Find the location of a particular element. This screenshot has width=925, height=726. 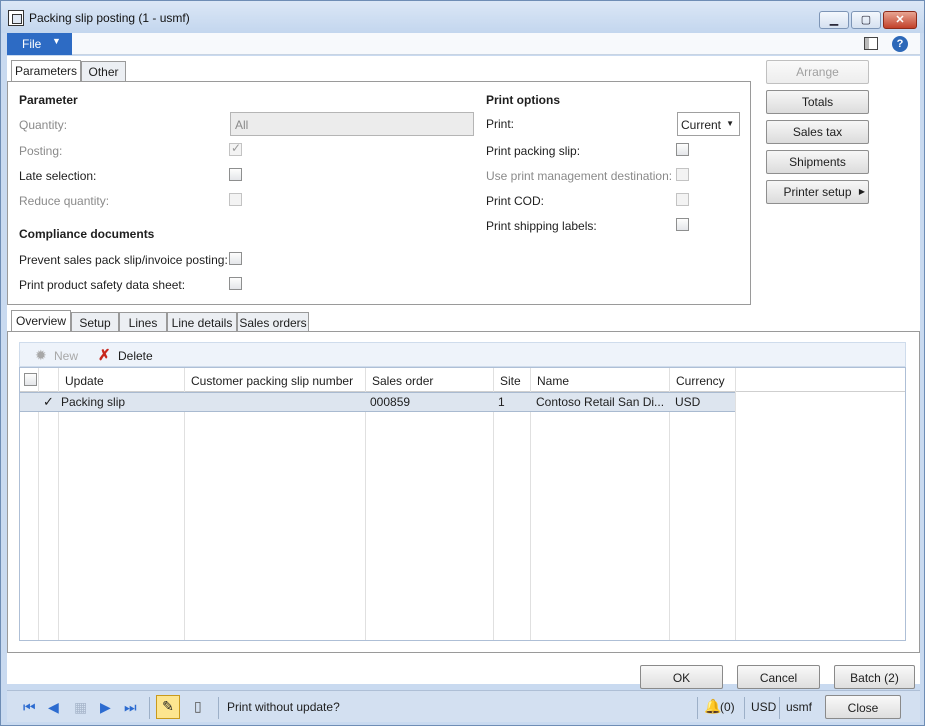

totals-button: Totals is located at coordinates (817, 102).